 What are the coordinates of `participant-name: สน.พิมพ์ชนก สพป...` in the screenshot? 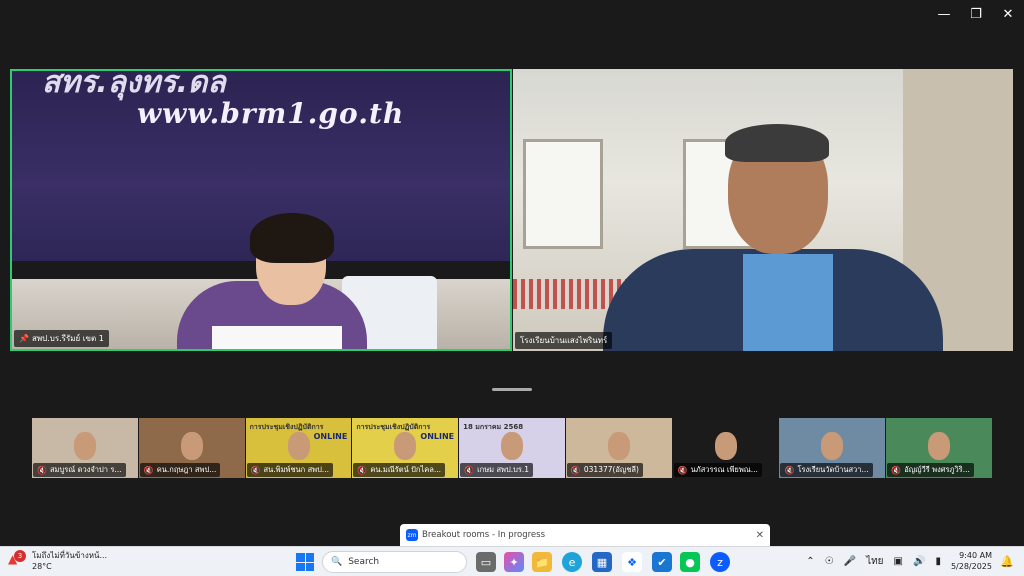 It's located at (296, 469).